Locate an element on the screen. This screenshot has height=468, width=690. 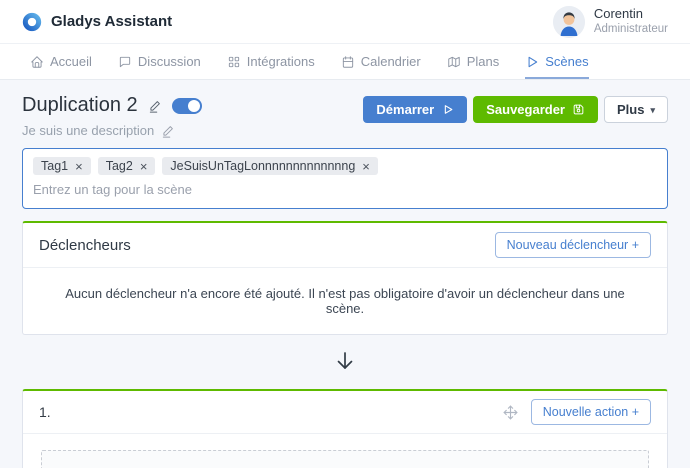
avatar is located at coordinates (568, 21).